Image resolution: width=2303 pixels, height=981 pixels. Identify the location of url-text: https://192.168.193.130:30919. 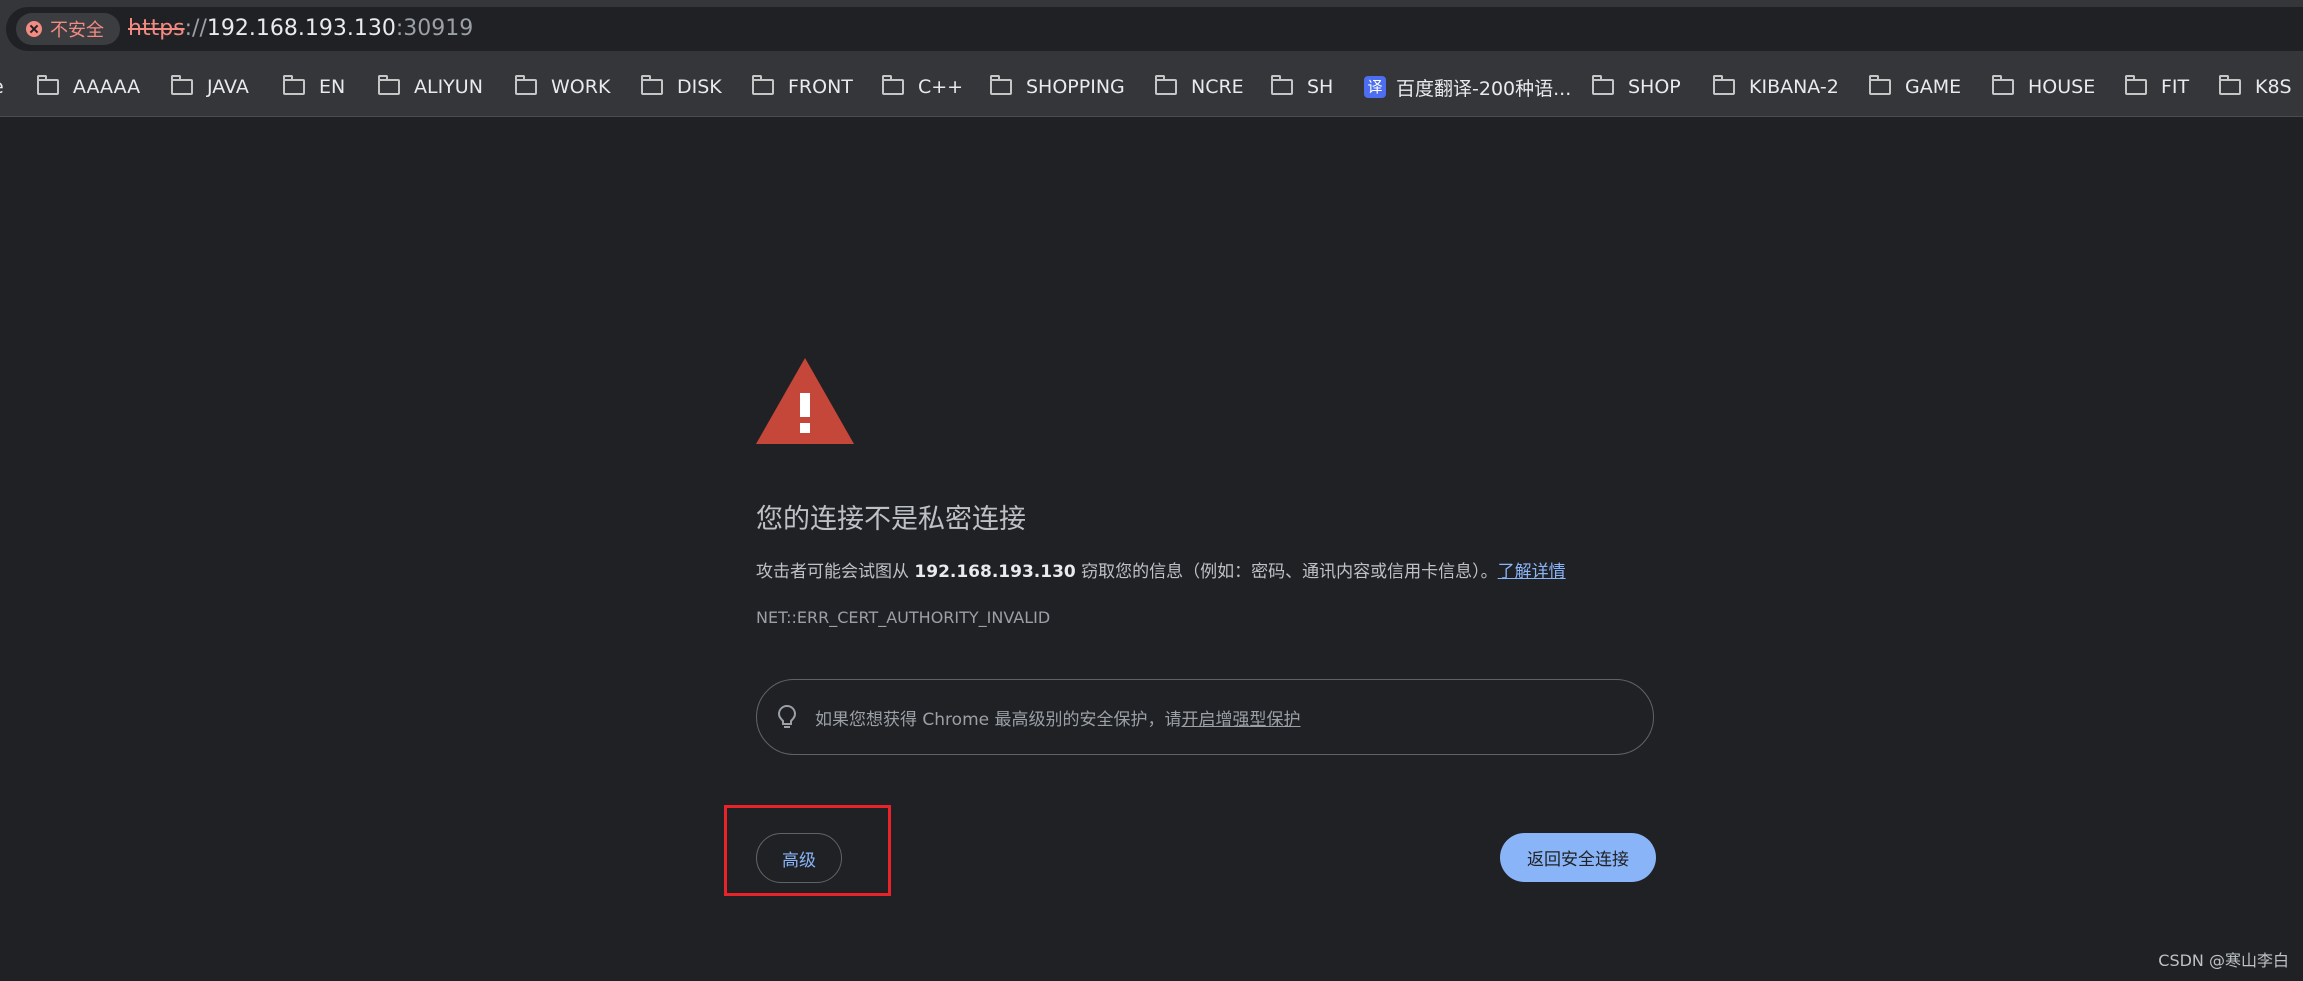
(300, 29).